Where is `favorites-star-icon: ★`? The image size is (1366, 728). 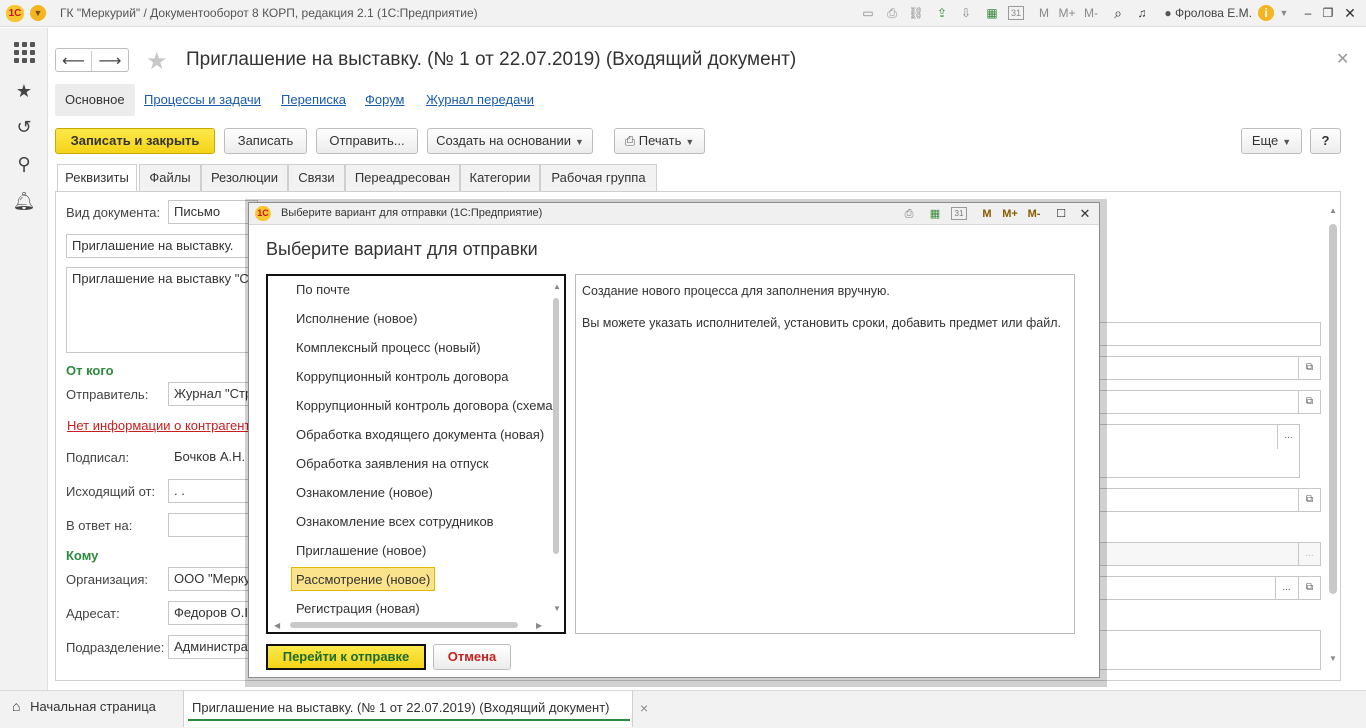
favorites-star-icon: ★ is located at coordinates (24, 91).